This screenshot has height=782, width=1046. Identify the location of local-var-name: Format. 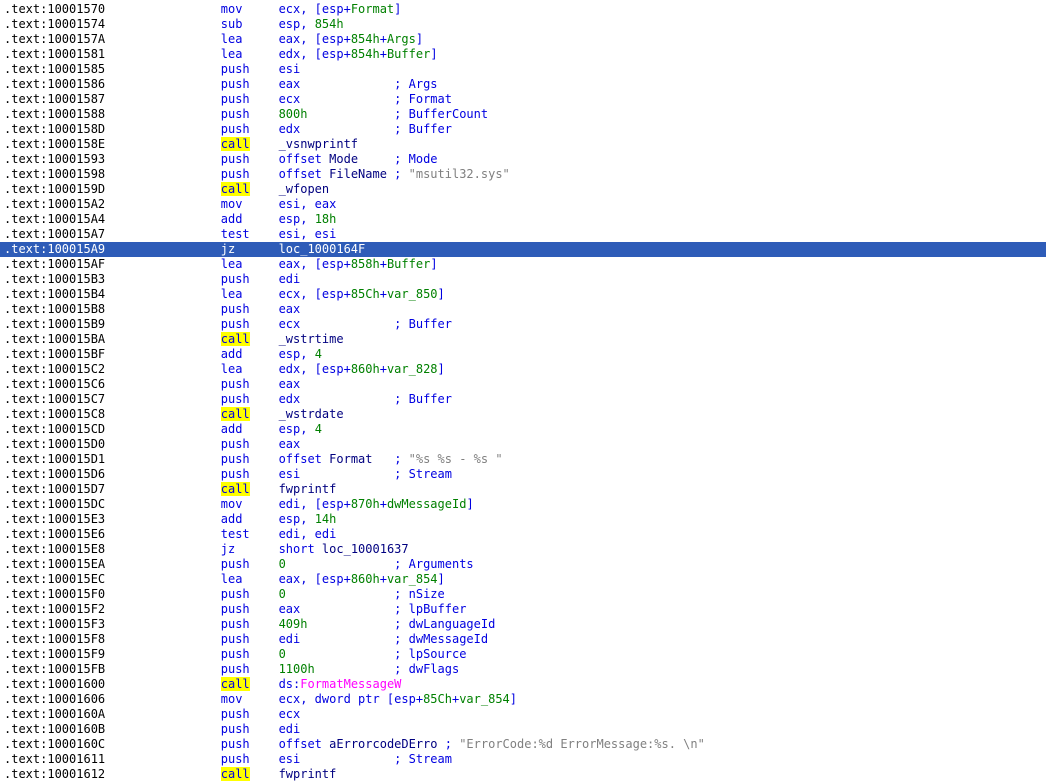
(372, 9).